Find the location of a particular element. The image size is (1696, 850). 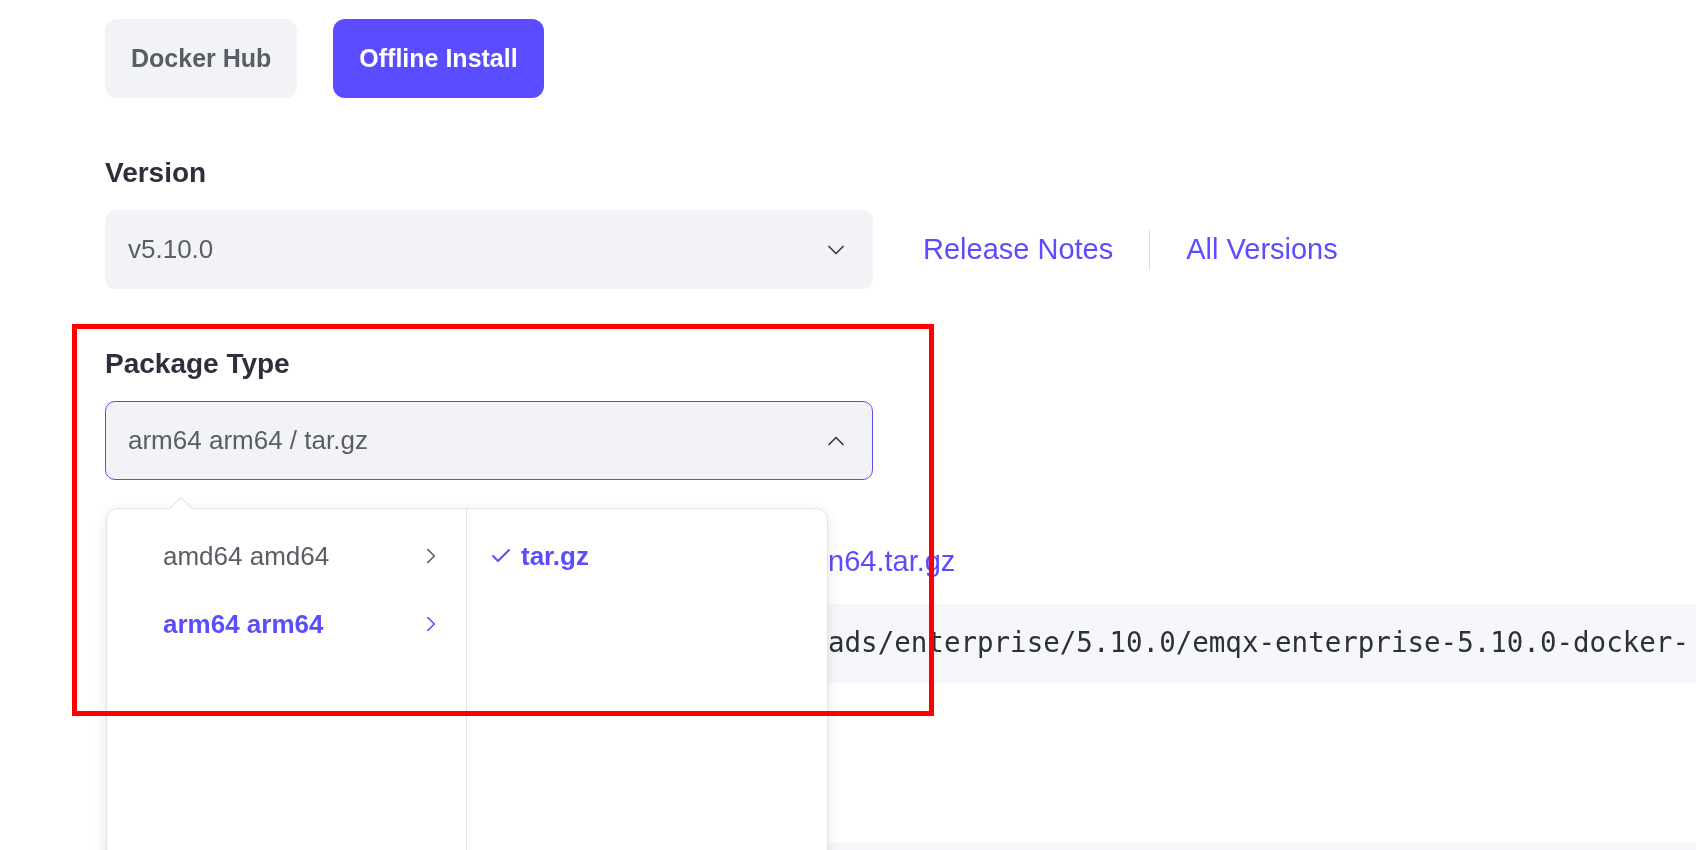

menu-item: arm64 arm64 is located at coordinates (286, 624).